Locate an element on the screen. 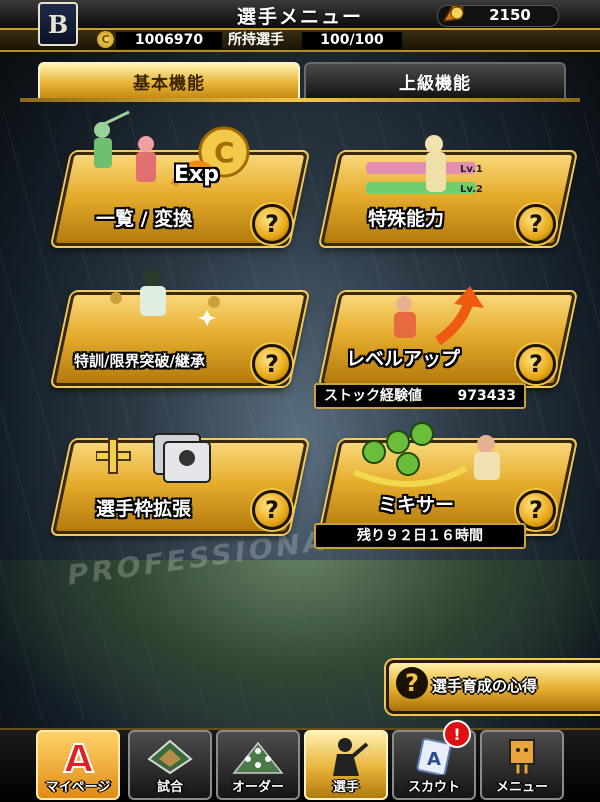 Image resolution: width=600 pixels, height=802 pixels. nav-mypage-label: マイページ is located at coordinates (78, 787).